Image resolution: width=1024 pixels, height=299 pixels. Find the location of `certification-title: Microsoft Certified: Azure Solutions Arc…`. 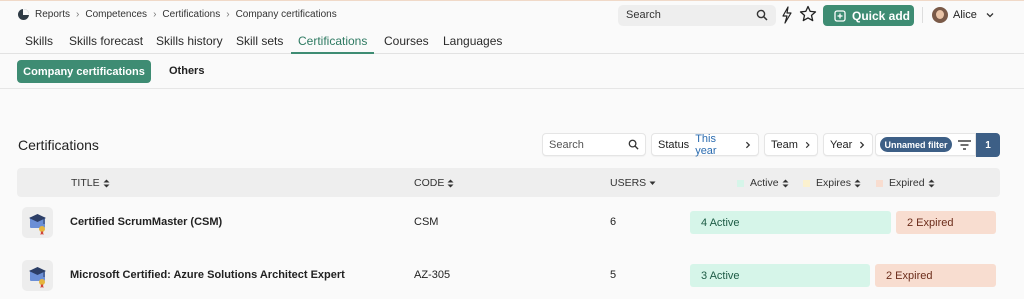

certification-title: Microsoft Certified: Azure Solutions Arc… is located at coordinates (207, 275).